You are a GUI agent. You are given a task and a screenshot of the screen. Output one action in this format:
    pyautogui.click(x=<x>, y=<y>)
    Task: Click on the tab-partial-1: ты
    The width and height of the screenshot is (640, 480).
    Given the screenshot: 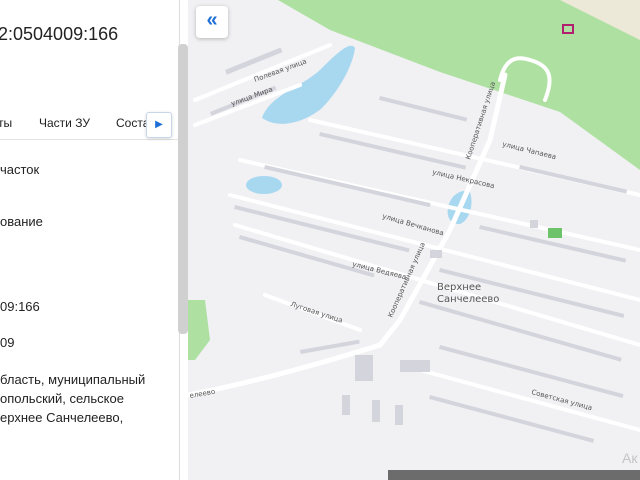 What is the action you would take?
    pyautogui.click(x=6, y=123)
    